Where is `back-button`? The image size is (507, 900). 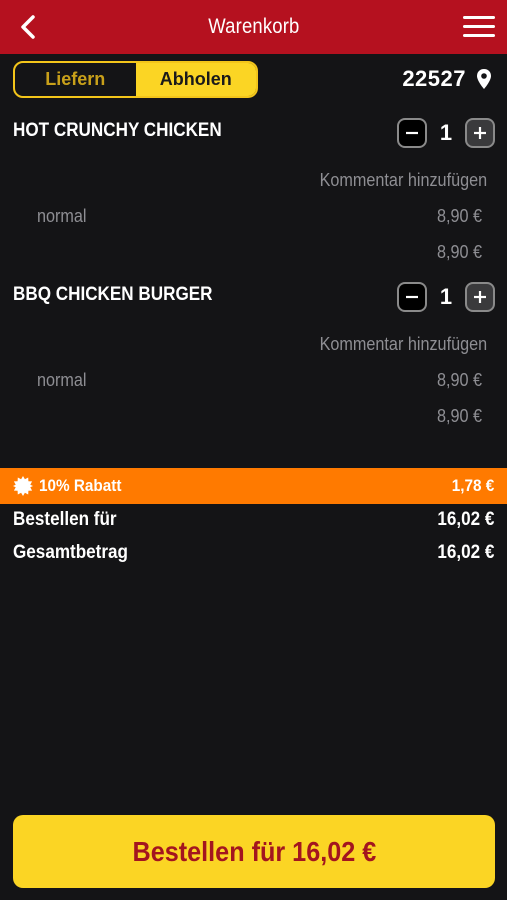 back-button is located at coordinates (29, 27).